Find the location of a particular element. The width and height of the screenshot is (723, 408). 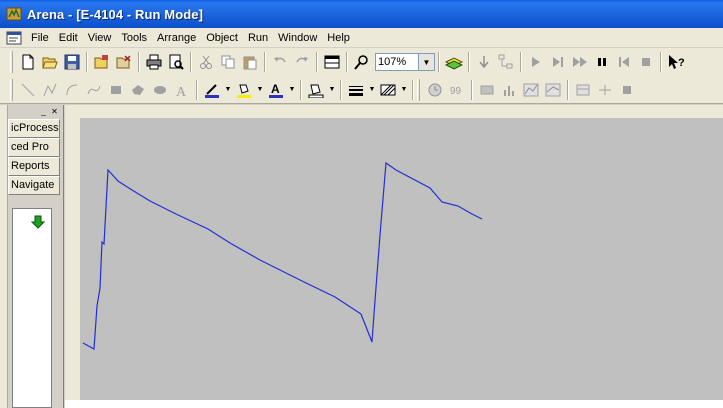

document-icon is located at coordinates (14, 38).